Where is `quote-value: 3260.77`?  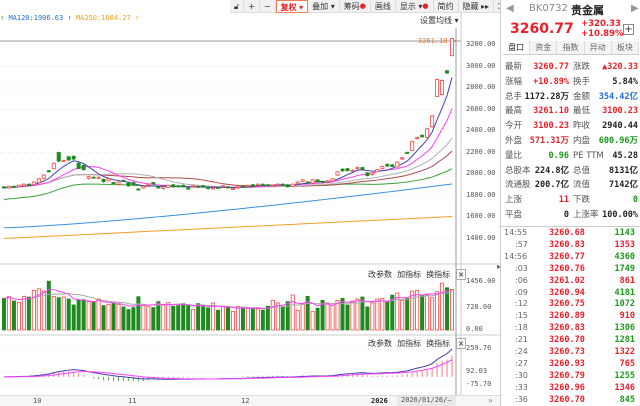
quote-value: 3260.77 is located at coordinates (551, 67).